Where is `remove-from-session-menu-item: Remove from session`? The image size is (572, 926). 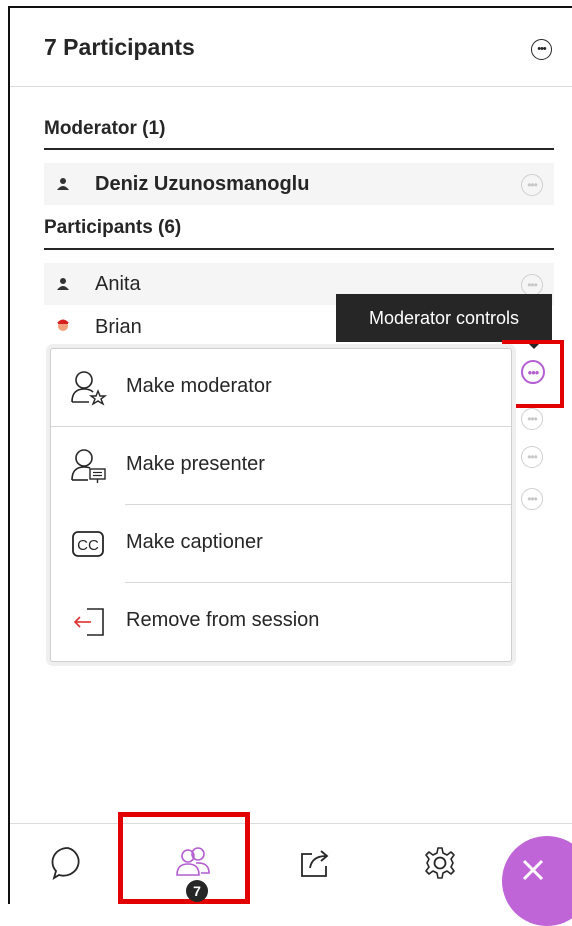 remove-from-session-menu-item: Remove from session is located at coordinates (281, 621).